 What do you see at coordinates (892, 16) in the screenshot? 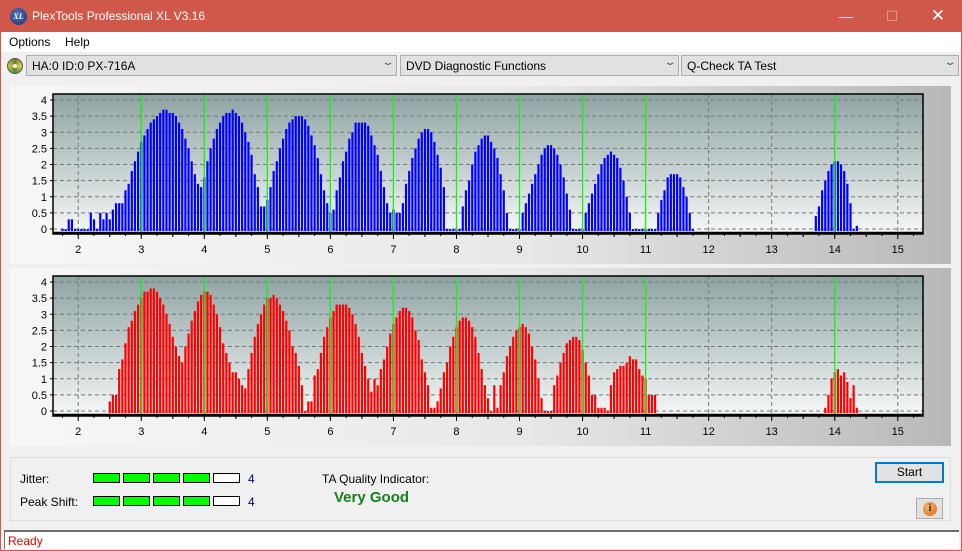
I see `maximize-button: ☐` at bounding box center [892, 16].